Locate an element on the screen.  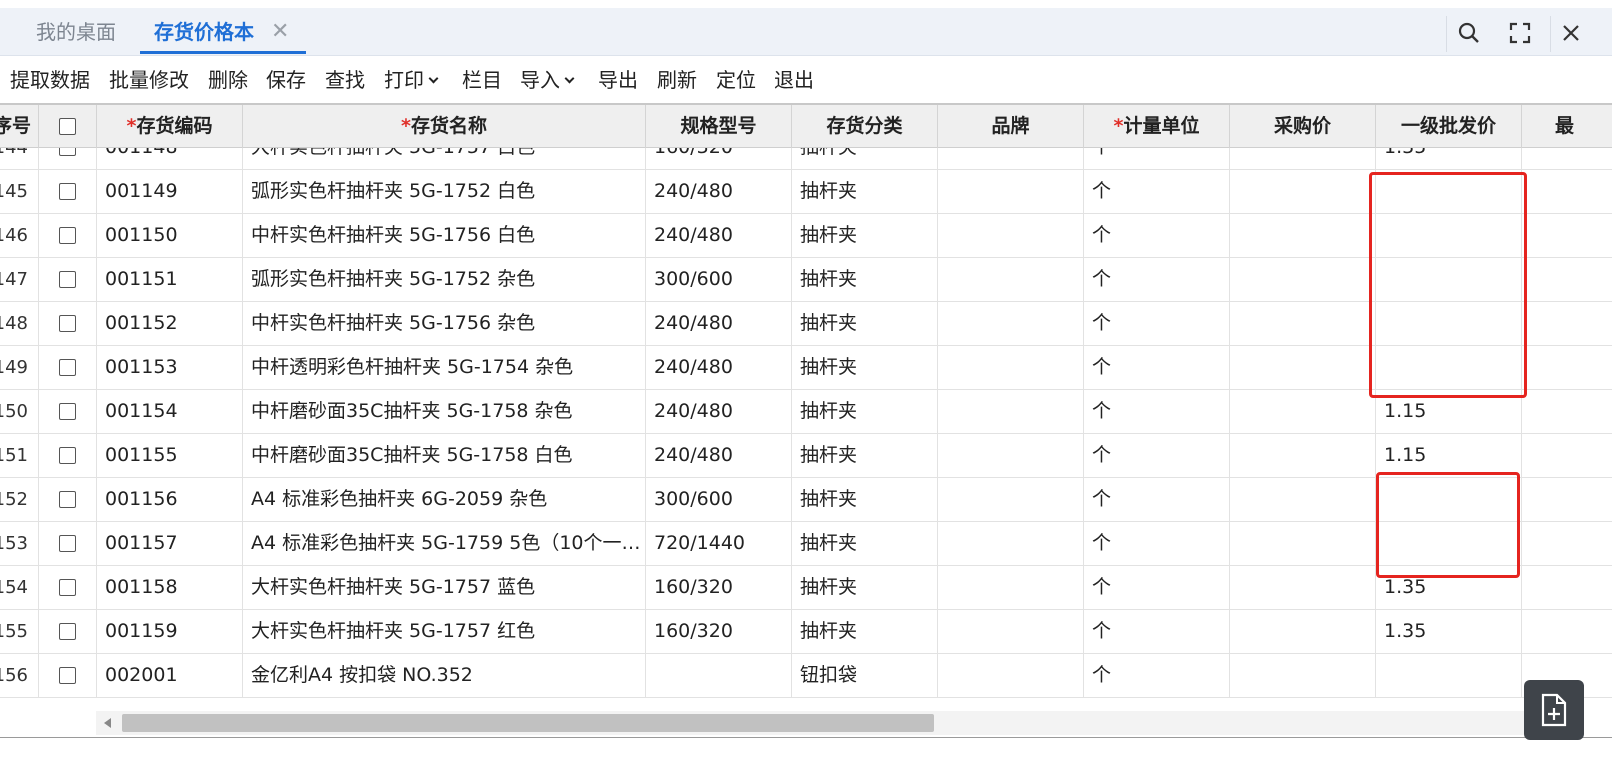
col-header-next: 最 is located at coordinates (1567, 126).